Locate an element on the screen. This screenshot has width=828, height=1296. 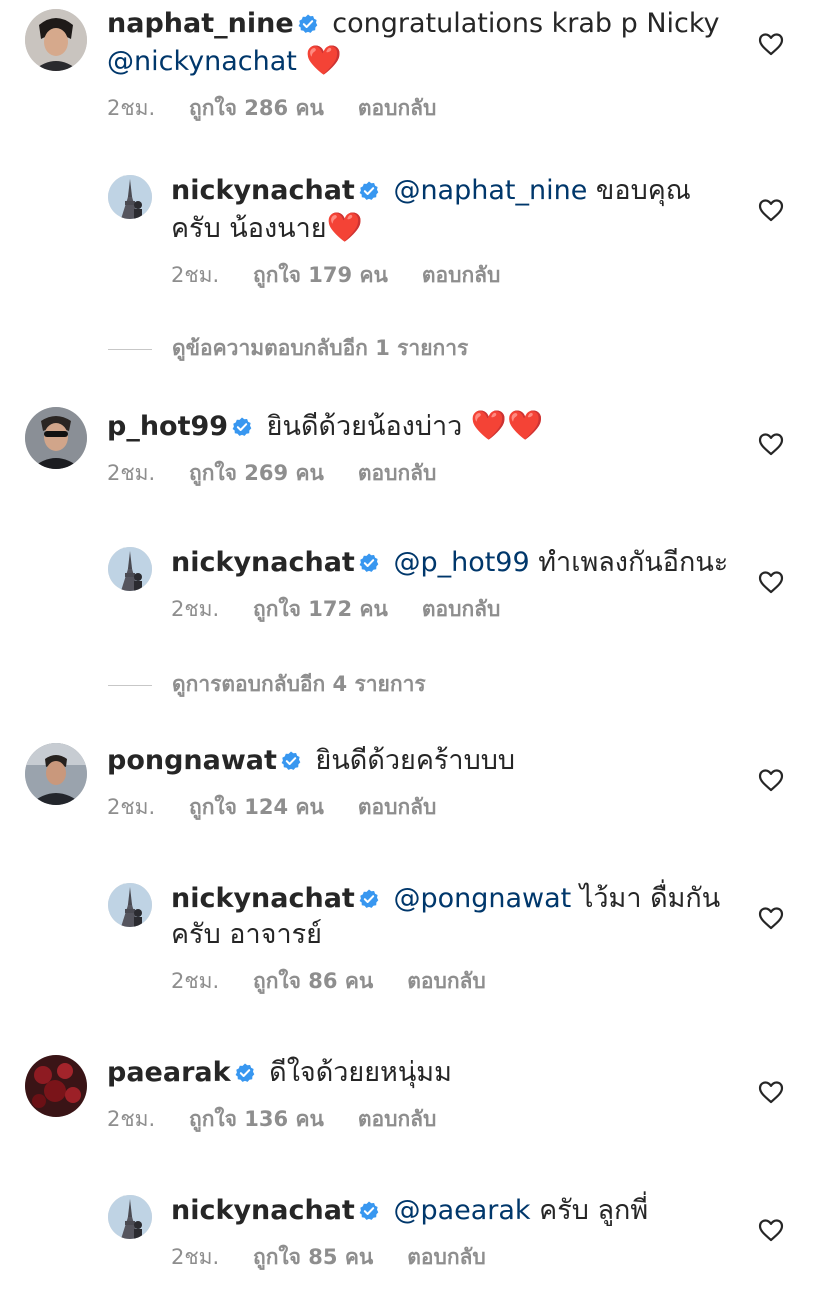
mention-link: @paearak is located at coordinates (461, 1210).